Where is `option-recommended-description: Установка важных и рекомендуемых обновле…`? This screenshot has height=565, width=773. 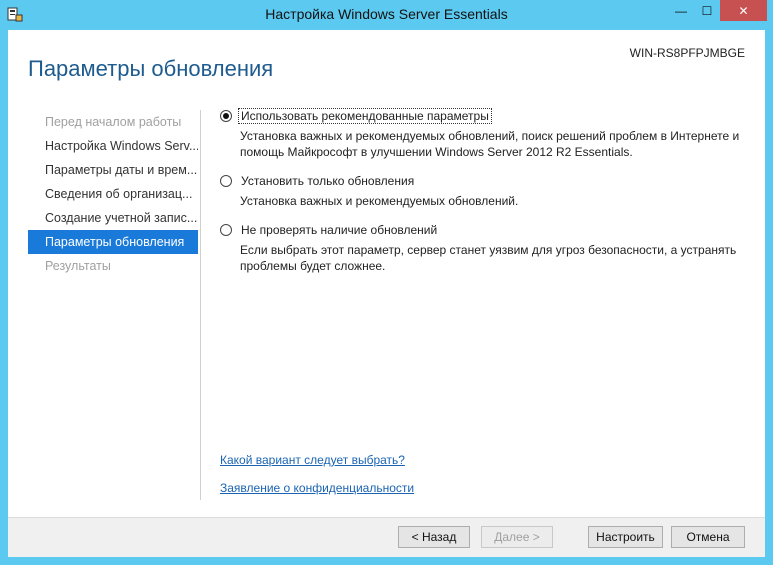 option-recommended-description: Установка важных и рекомендуемых обновле… is located at coordinates (490, 144).